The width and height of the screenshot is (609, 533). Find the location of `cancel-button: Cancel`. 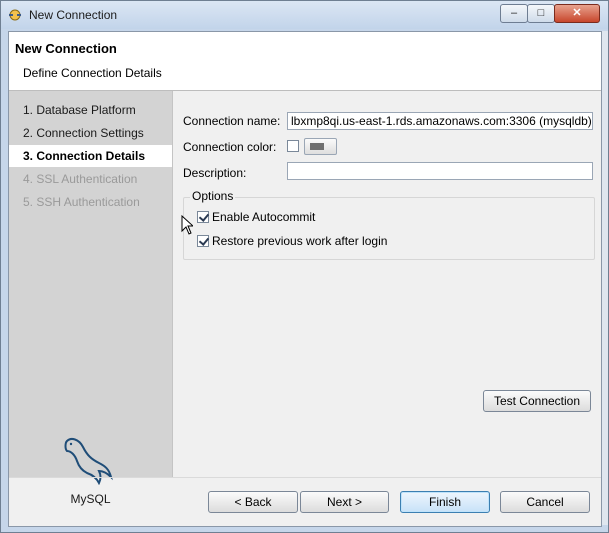

cancel-button: Cancel is located at coordinates (545, 502).